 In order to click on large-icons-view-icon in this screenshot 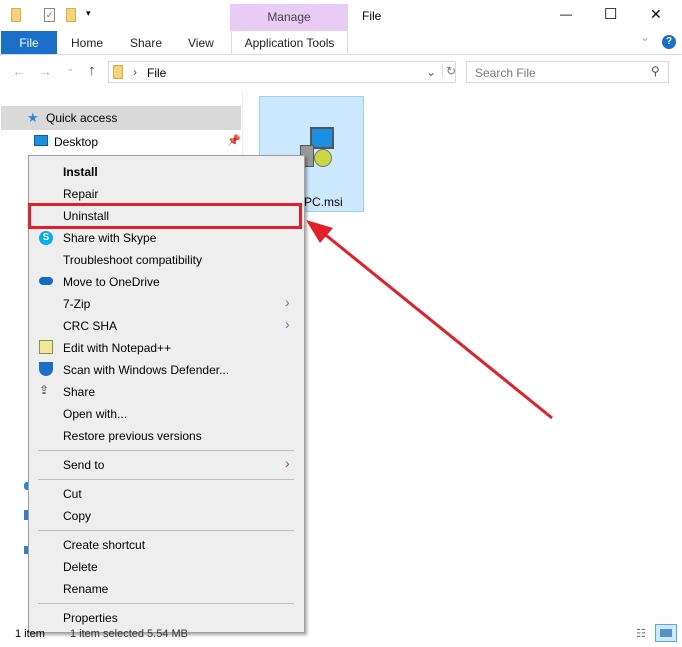, I will do `click(666, 633)`.